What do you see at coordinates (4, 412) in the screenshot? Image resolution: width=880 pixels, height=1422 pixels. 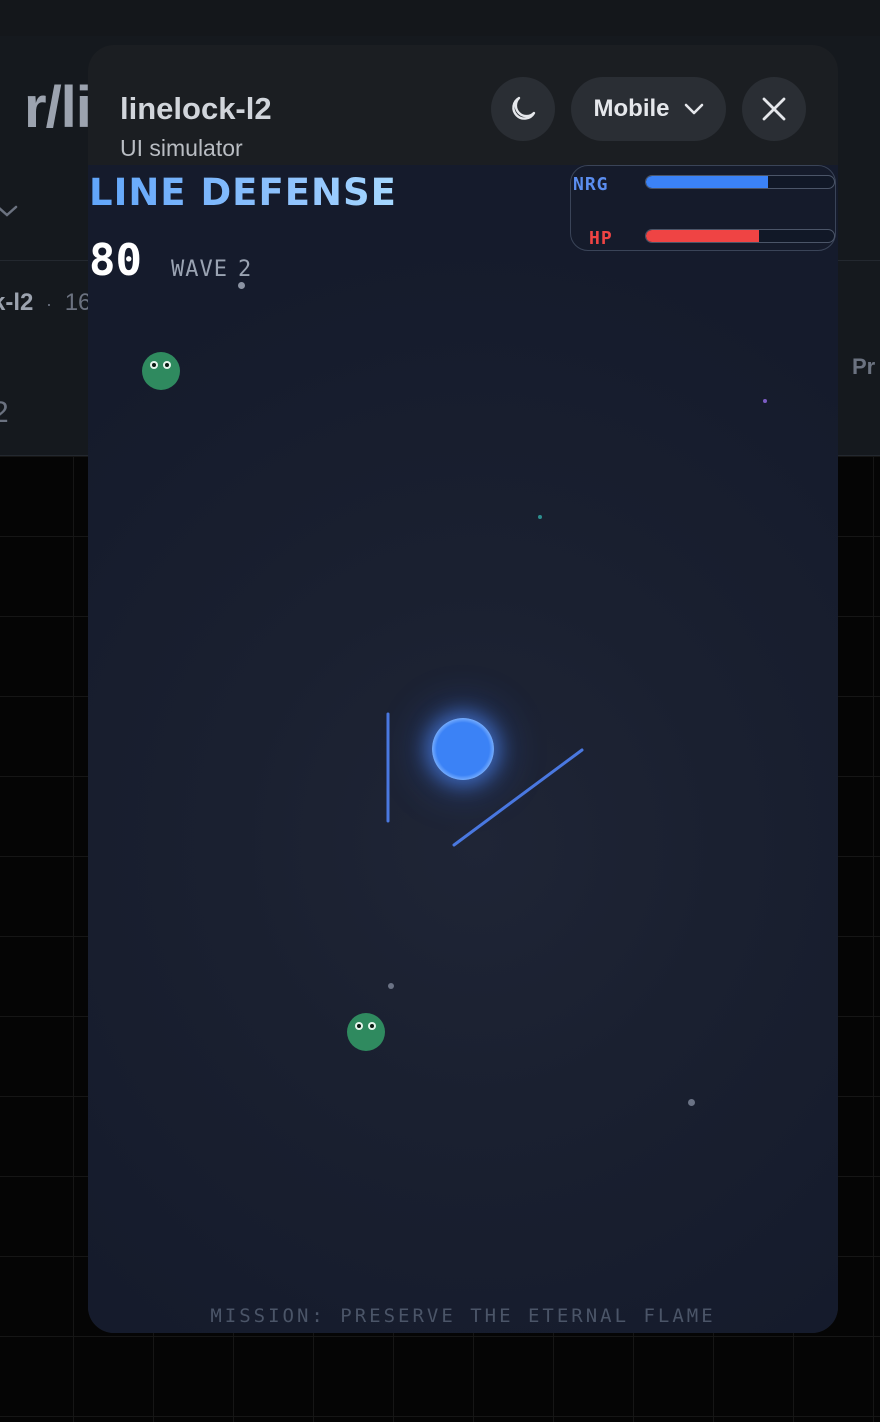 I see `background-side-number: 2` at bounding box center [4, 412].